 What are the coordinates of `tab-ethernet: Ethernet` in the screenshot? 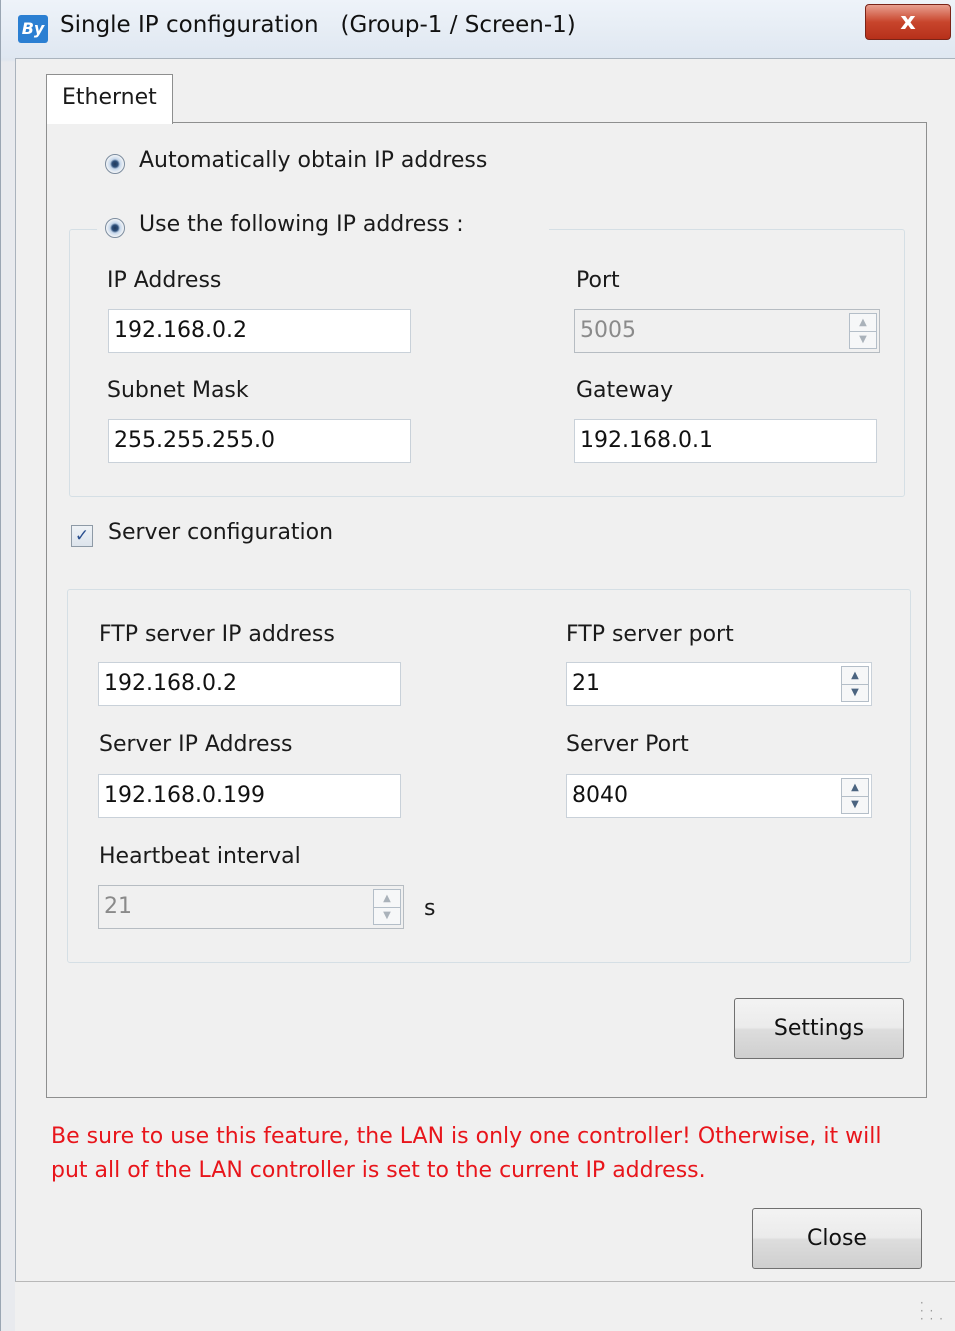 It's located at (109, 99).